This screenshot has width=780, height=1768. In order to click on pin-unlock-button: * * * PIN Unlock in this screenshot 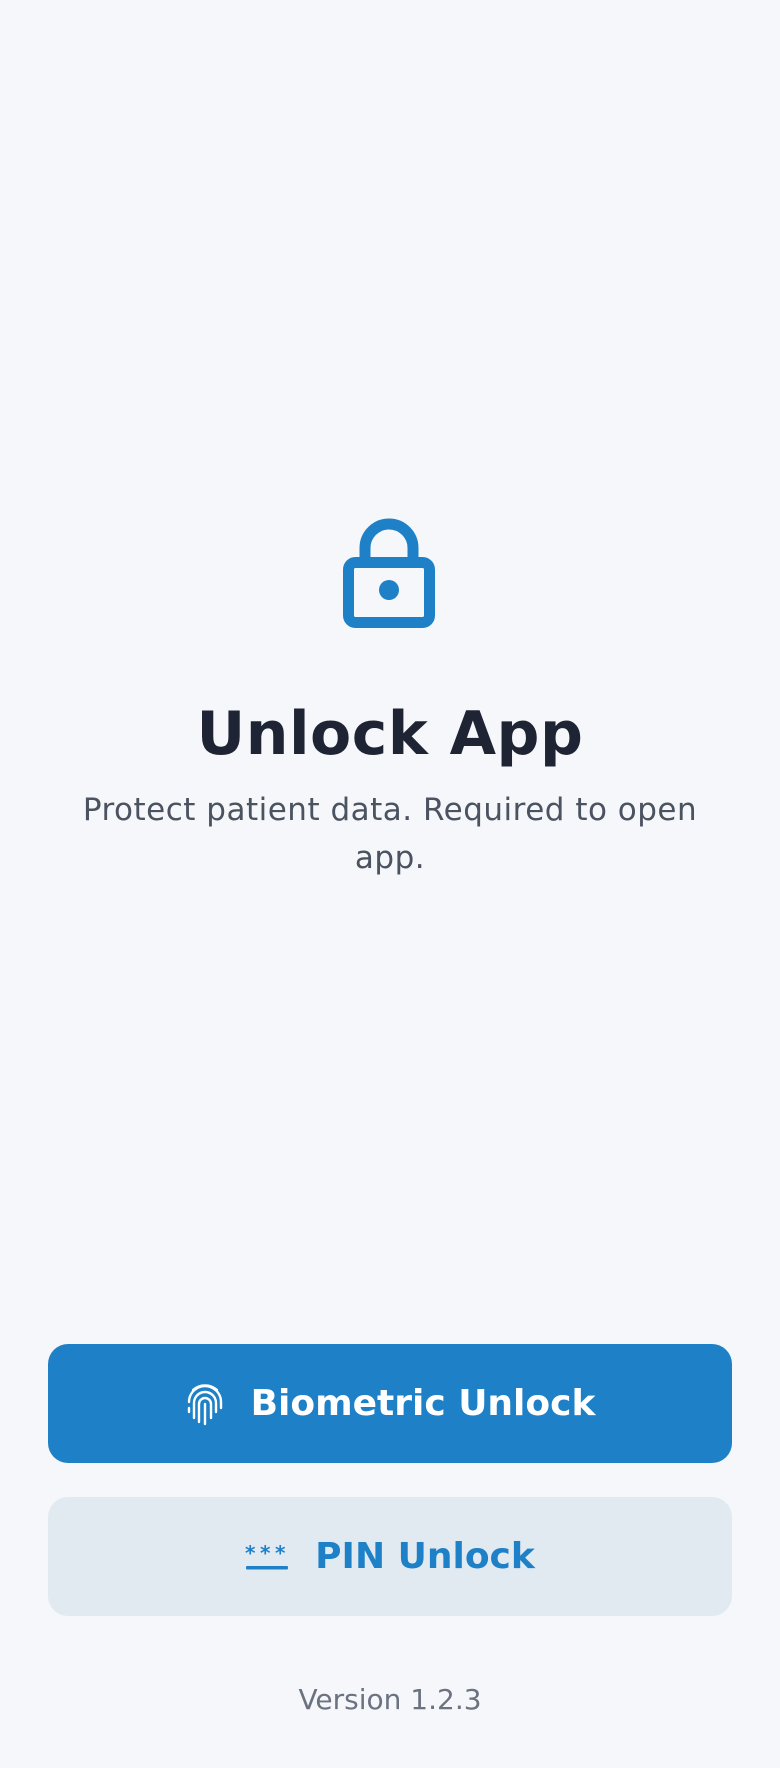, I will do `click(390, 1556)`.